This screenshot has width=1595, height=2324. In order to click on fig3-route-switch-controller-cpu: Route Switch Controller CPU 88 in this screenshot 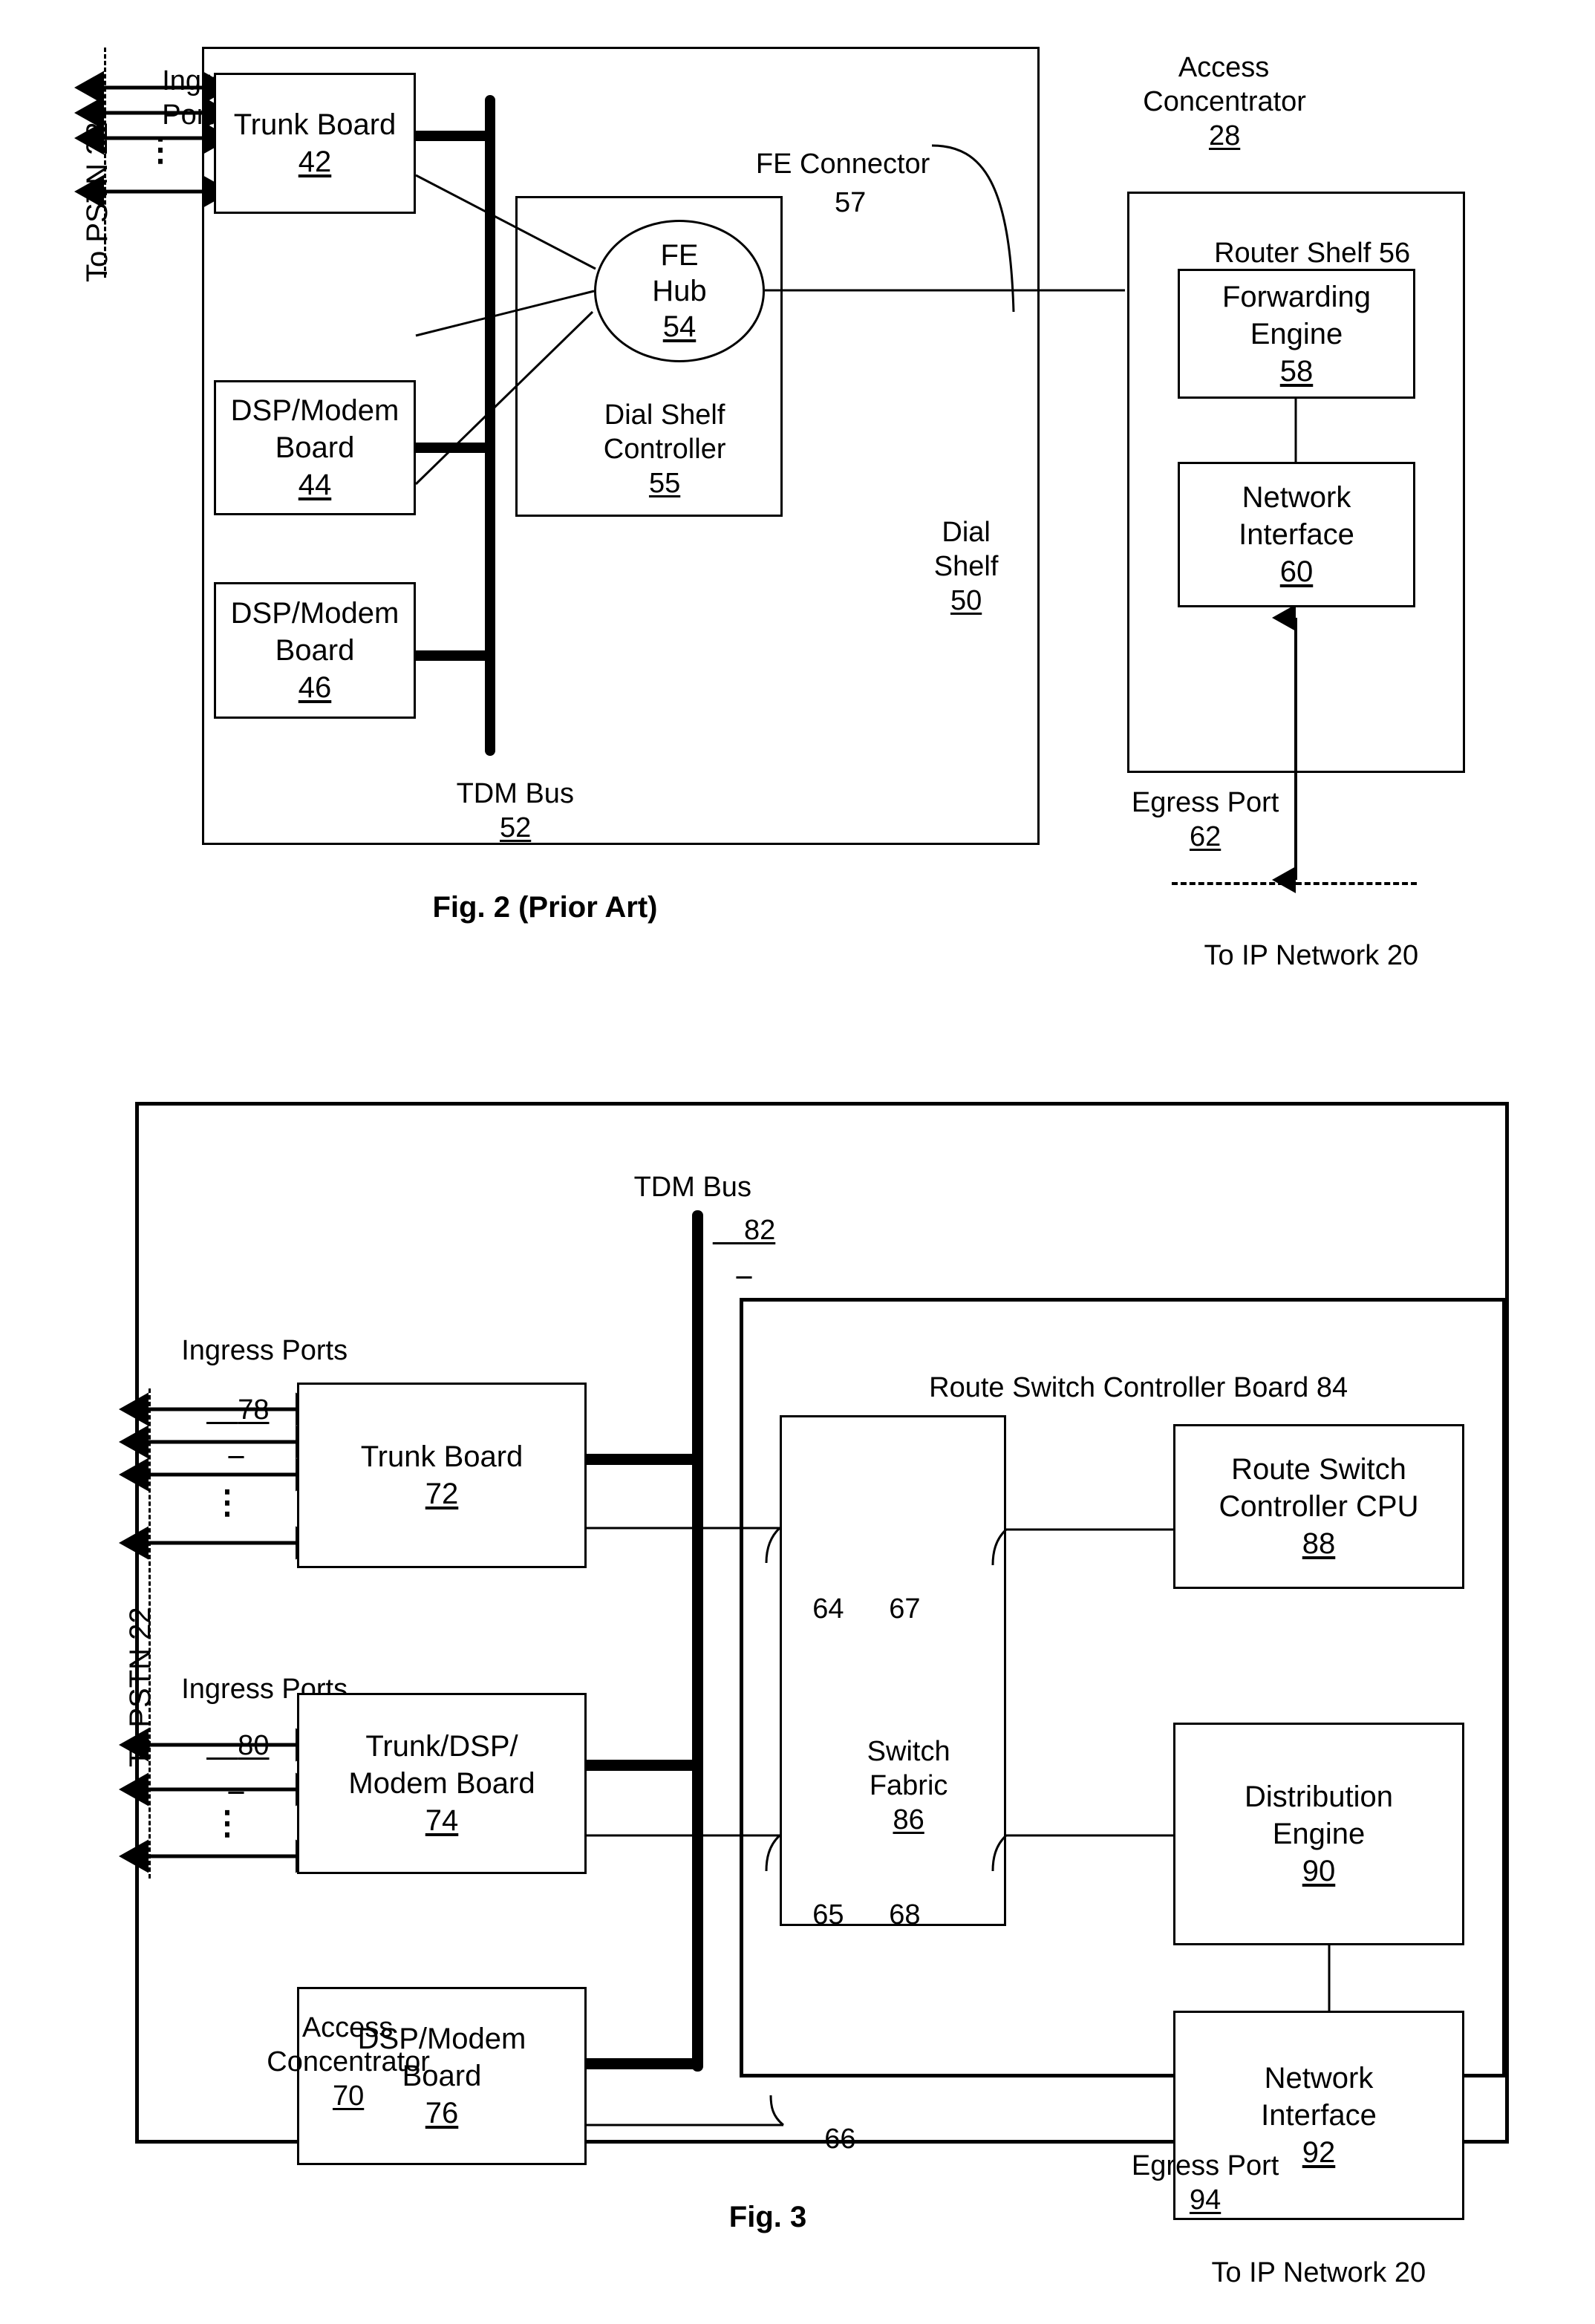, I will do `click(1318, 1506)`.